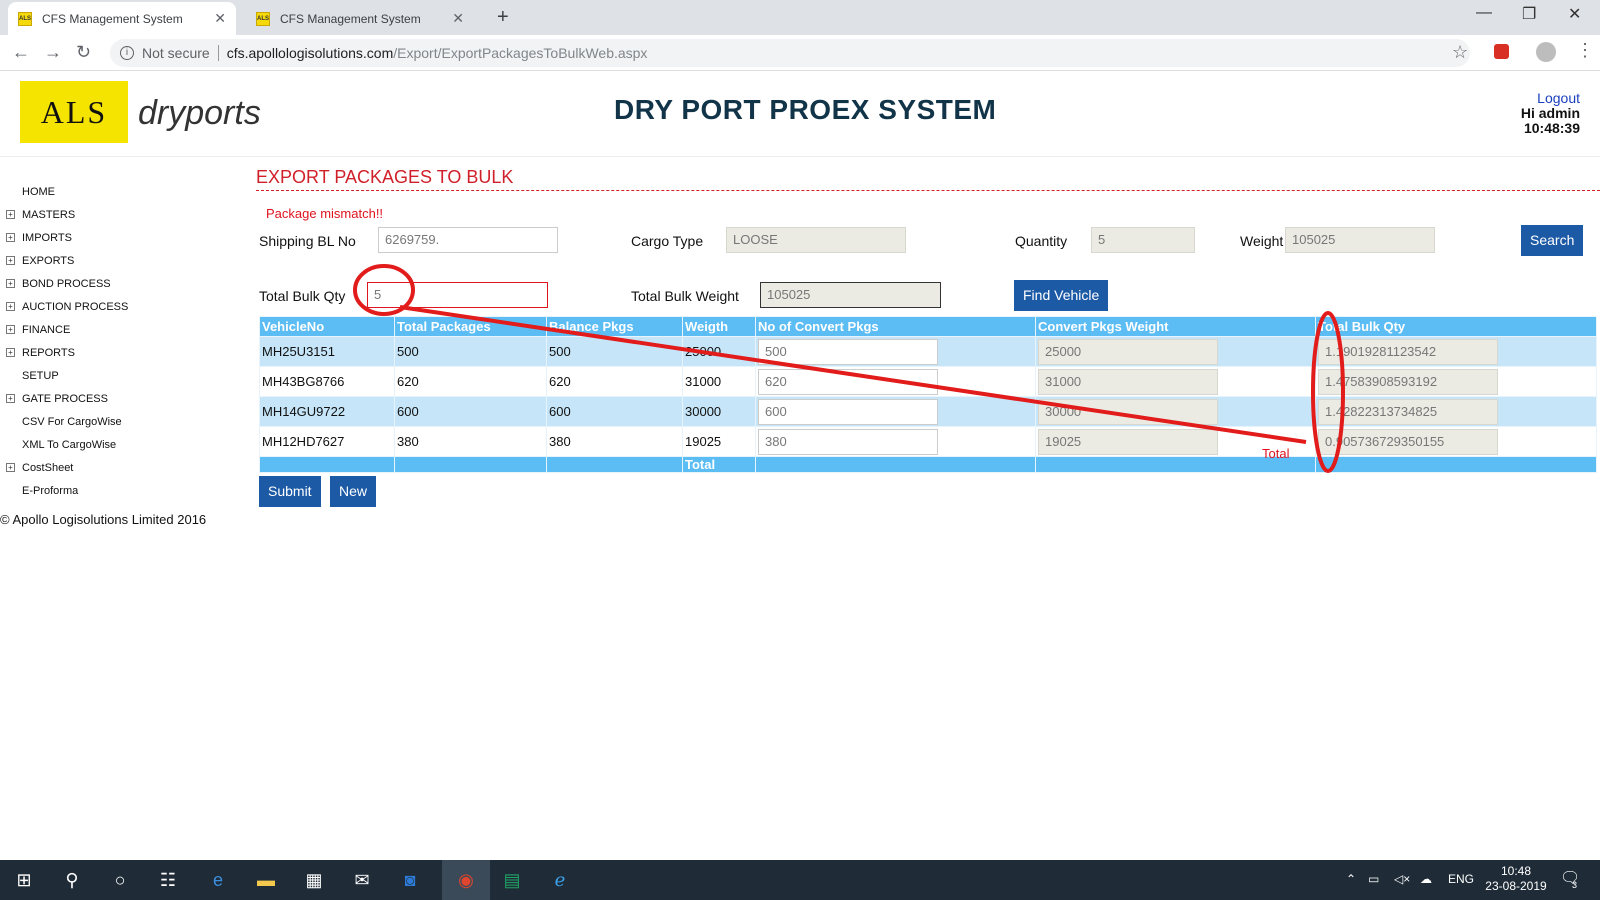  What do you see at coordinates (120, 307) in the screenshot?
I see `sidebar-item-auction-process: + AUCTION PROCESS` at bounding box center [120, 307].